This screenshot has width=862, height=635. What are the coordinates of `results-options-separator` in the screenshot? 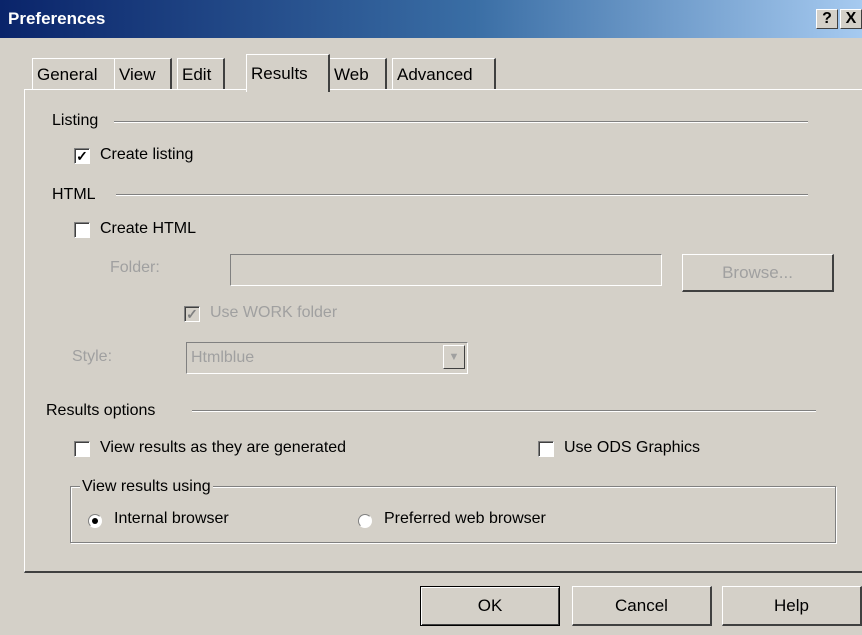 It's located at (504, 411).